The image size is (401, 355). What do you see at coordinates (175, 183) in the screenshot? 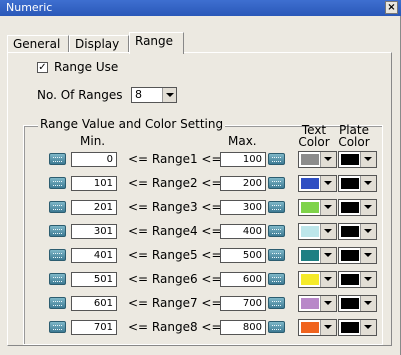
I see `range-label: <= Range2 <=` at bounding box center [175, 183].